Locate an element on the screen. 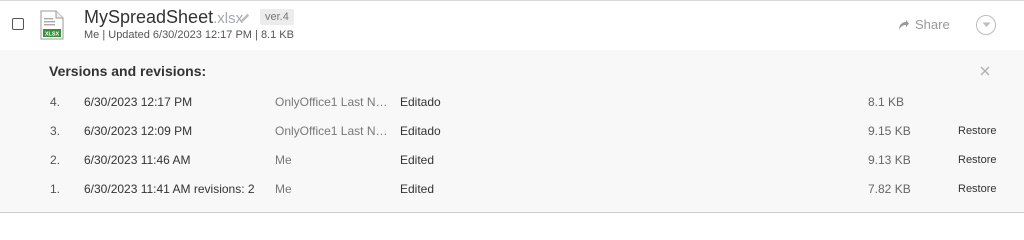  pencil-icon is located at coordinates (245, 18).